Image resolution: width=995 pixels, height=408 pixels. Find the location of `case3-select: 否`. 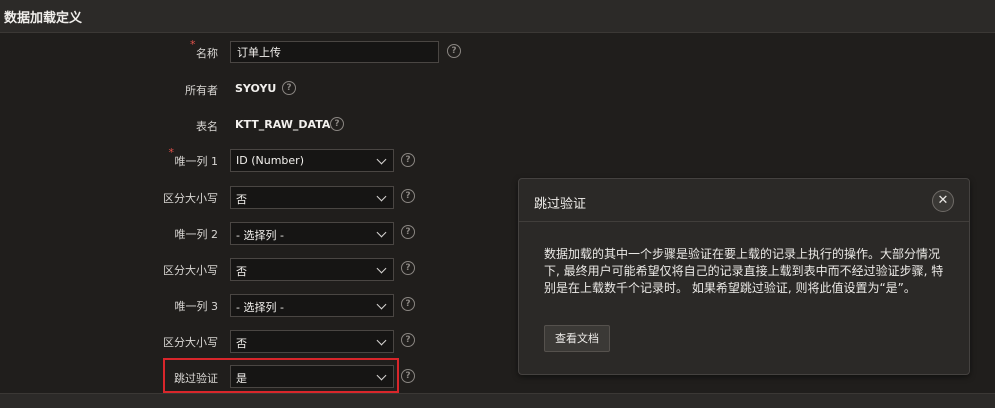

case3-select: 否 is located at coordinates (312, 341).